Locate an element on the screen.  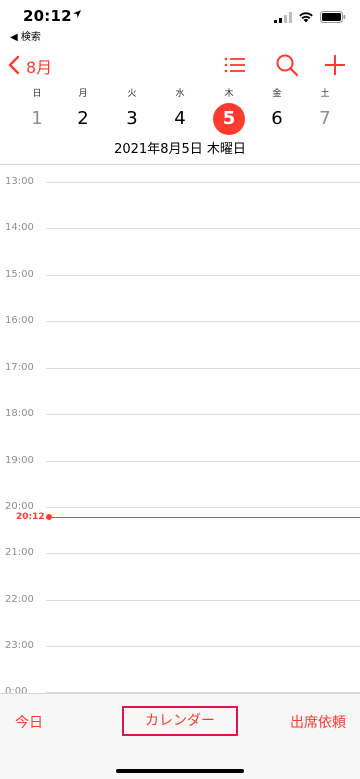
current-time-indicator: 20:12 is located at coordinates (180, 517).